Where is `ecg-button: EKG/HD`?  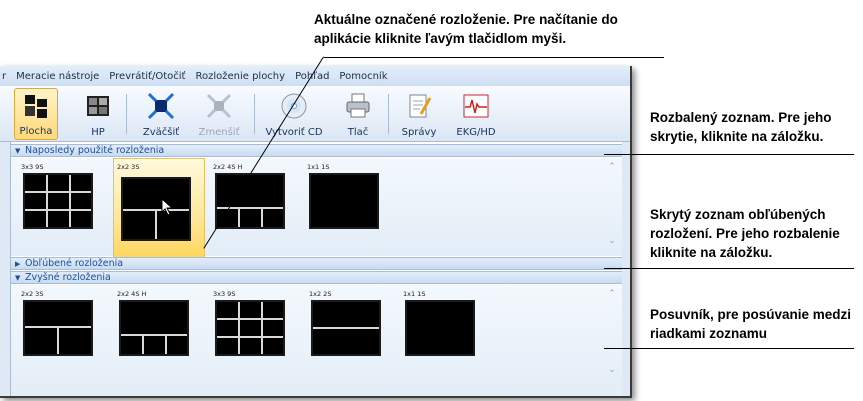 ecg-button: EKG/HD is located at coordinates (476, 114).